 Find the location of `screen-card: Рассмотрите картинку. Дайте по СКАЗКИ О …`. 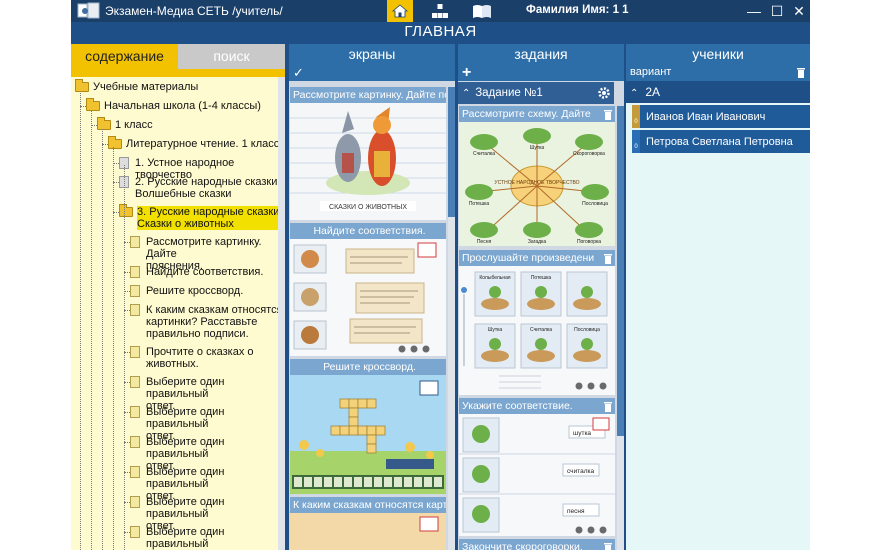

screen-card: Рассмотрите картинку. Дайте по СКАЗКИ О … is located at coordinates (368, 153).